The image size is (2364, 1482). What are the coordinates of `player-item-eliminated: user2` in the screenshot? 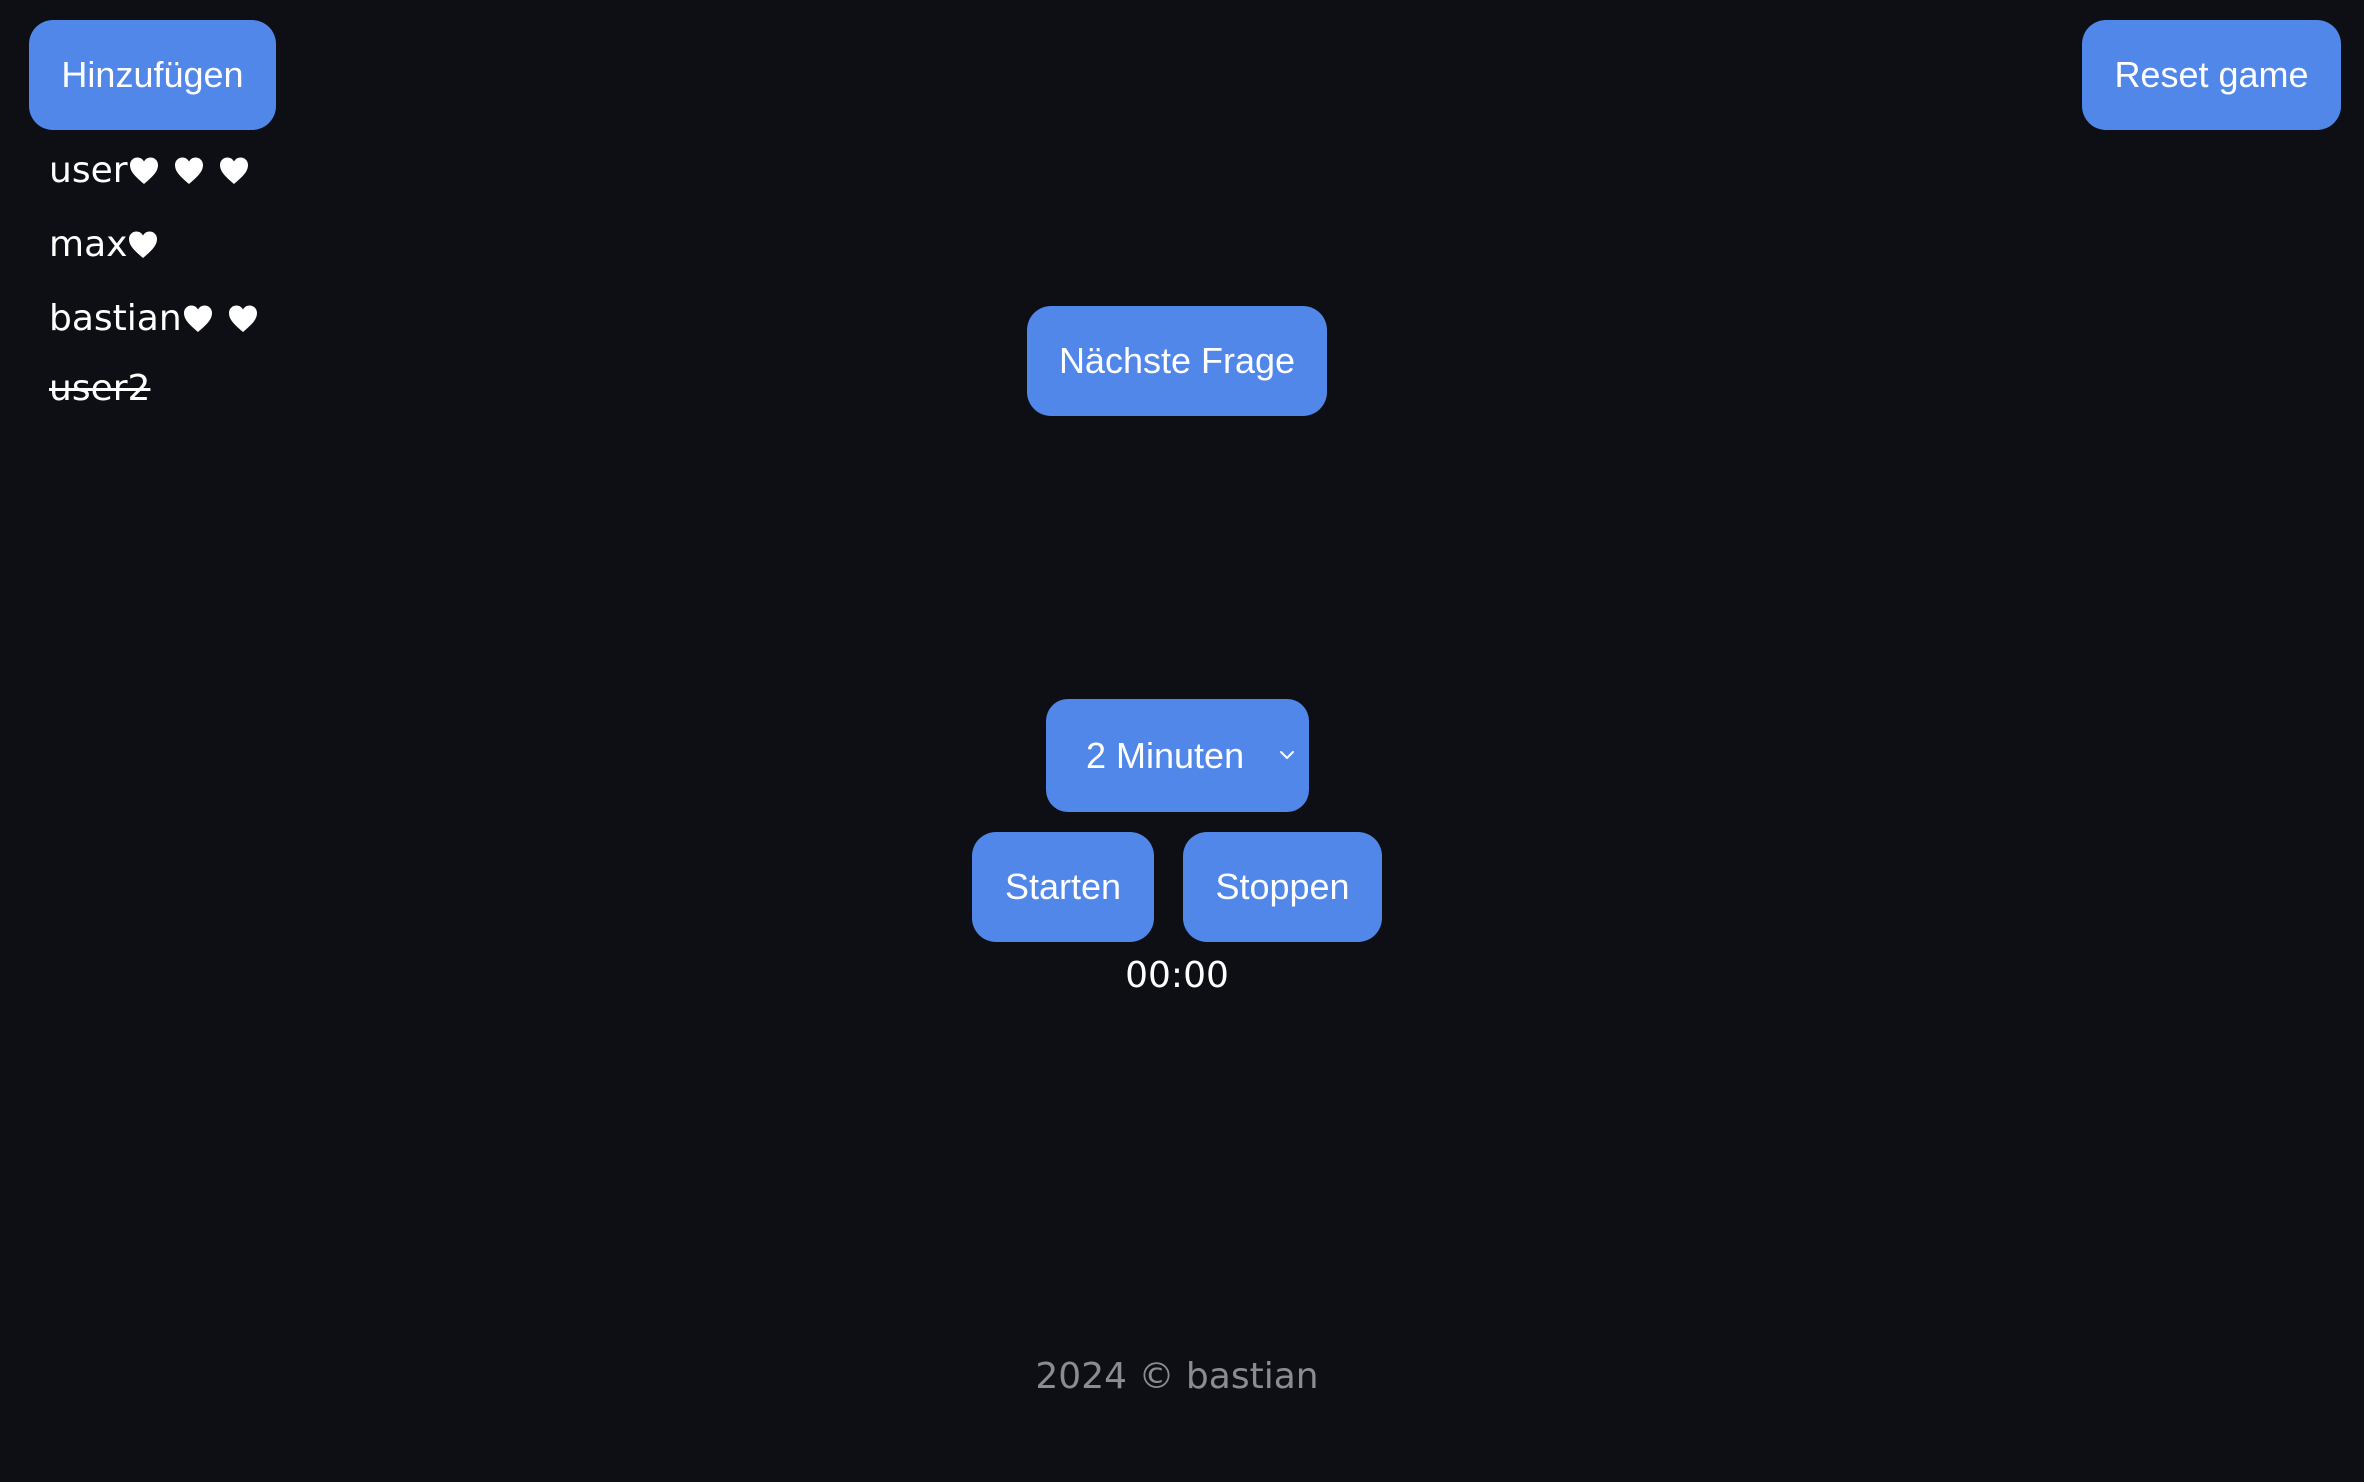 It's located at (99, 388).